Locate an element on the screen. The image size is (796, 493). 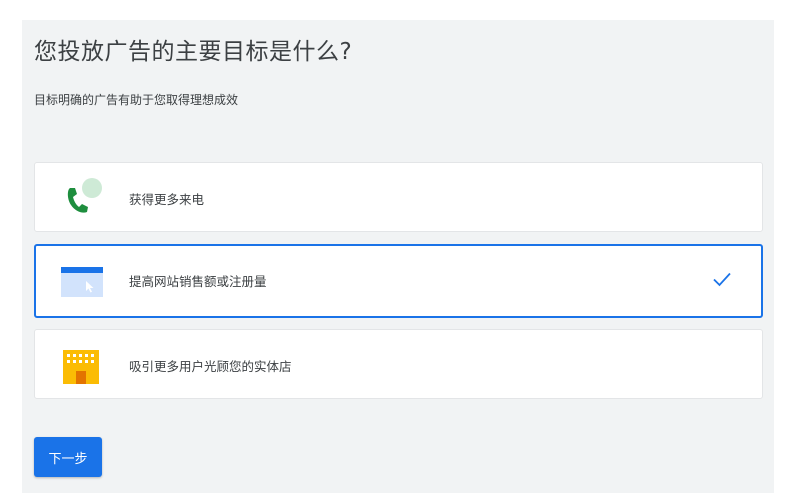
goal-option-calls: 获得更多来电 is located at coordinates (398, 197).